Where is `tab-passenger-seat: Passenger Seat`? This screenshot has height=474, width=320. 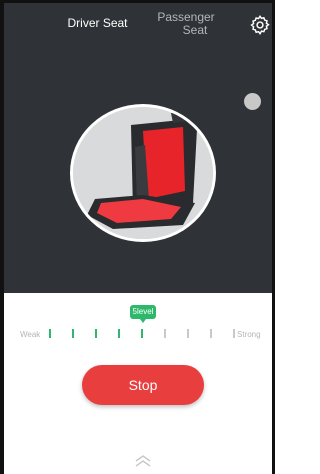 tab-passenger-seat: Passenger Seat is located at coordinates (186, 24).